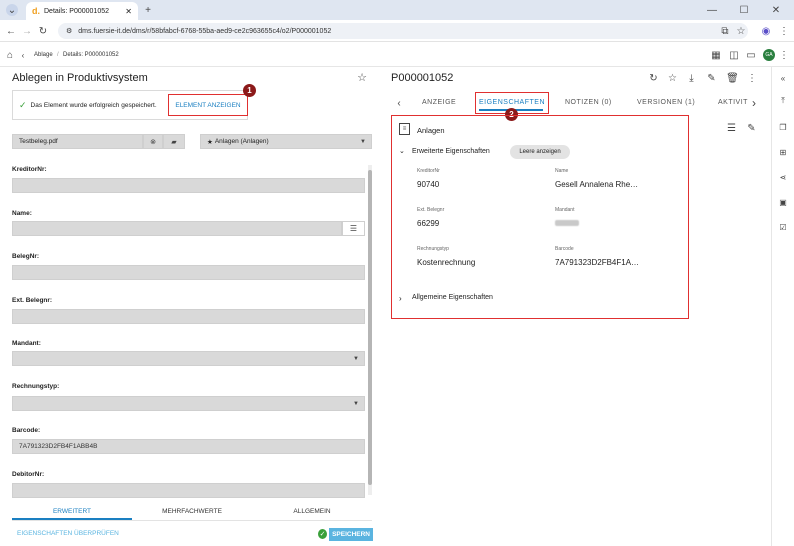 Image resolution: width=794 pixels, height=546 pixels. What do you see at coordinates (744, 10) in the screenshot?
I see `maximize-icon: ☐` at bounding box center [744, 10].